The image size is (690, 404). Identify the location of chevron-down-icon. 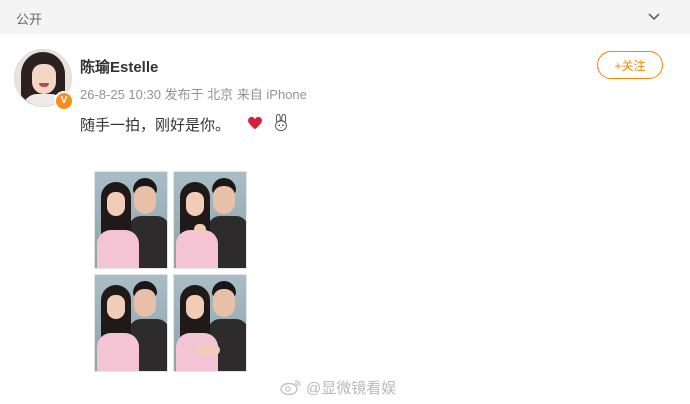
(654, 16).